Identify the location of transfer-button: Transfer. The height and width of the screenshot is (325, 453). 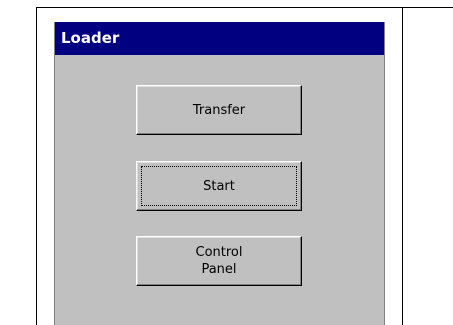
(219, 110).